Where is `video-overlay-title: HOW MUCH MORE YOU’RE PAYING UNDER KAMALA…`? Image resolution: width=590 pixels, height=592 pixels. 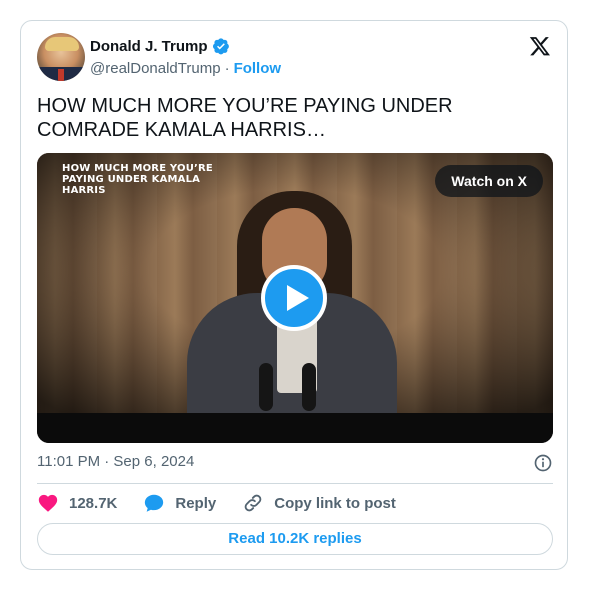 video-overlay-title: HOW MUCH MORE YOU’RE PAYING UNDER KAMALA… is located at coordinates (137, 179).